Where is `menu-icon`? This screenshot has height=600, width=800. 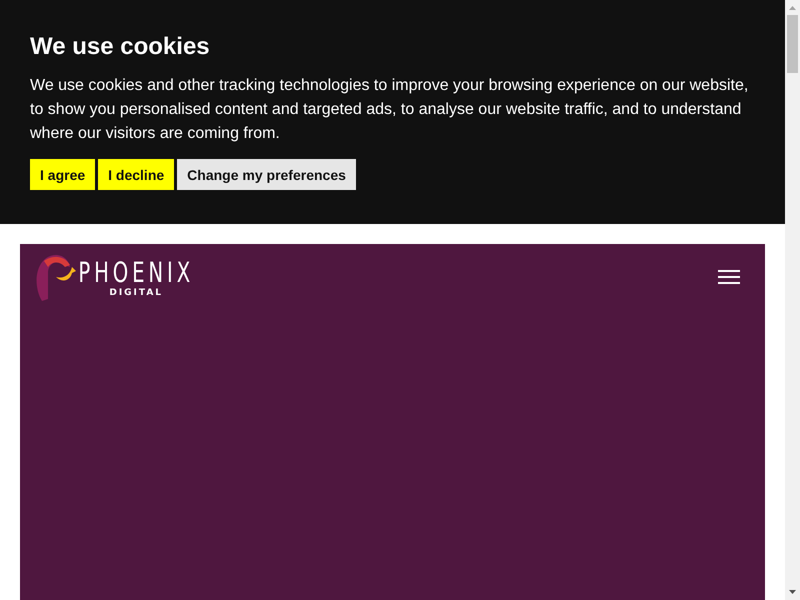 menu-icon is located at coordinates (729, 277).